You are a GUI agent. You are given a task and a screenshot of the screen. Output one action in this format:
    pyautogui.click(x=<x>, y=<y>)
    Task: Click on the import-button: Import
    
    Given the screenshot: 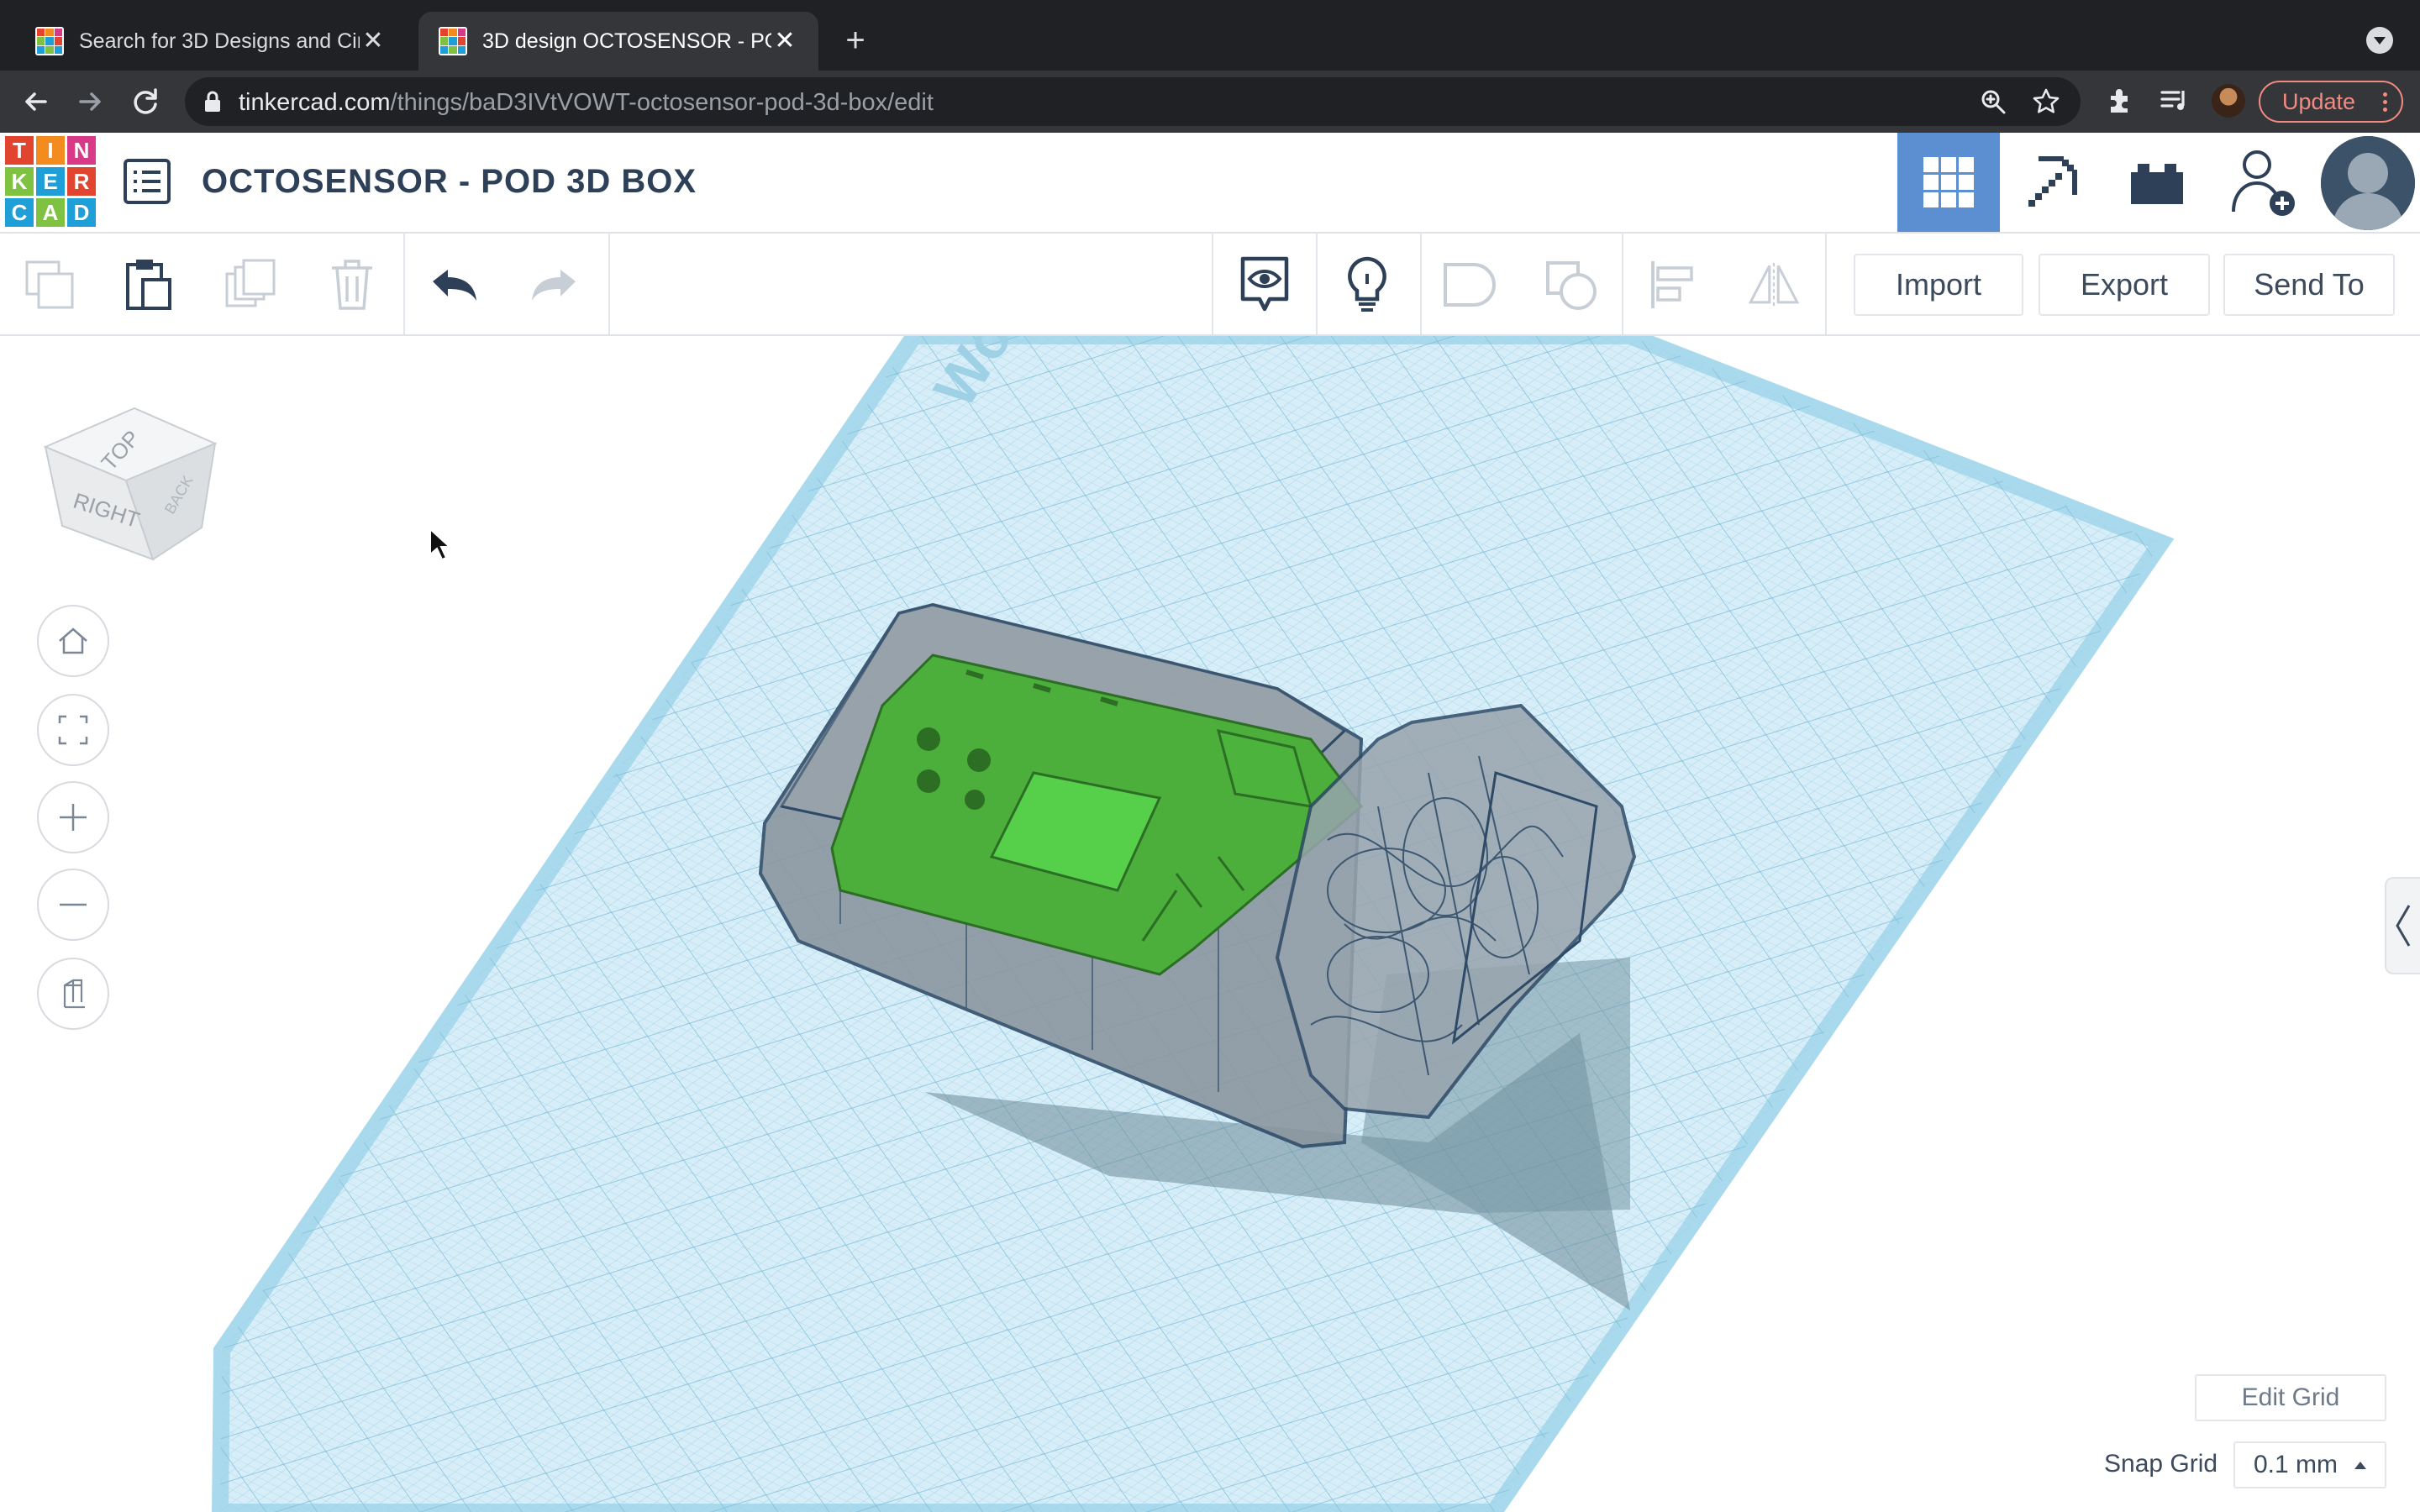 What is the action you would take?
    pyautogui.click(x=1938, y=285)
    